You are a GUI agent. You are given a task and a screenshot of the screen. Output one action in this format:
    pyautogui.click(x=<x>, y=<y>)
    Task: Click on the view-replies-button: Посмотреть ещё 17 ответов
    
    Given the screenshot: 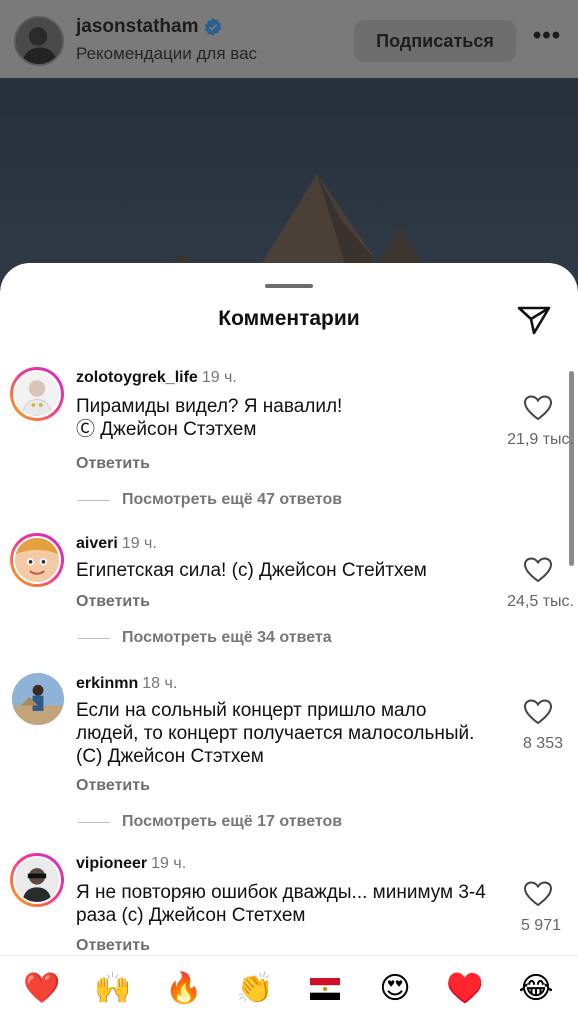 What is the action you would take?
    pyautogui.click(x=210, y=822)
    